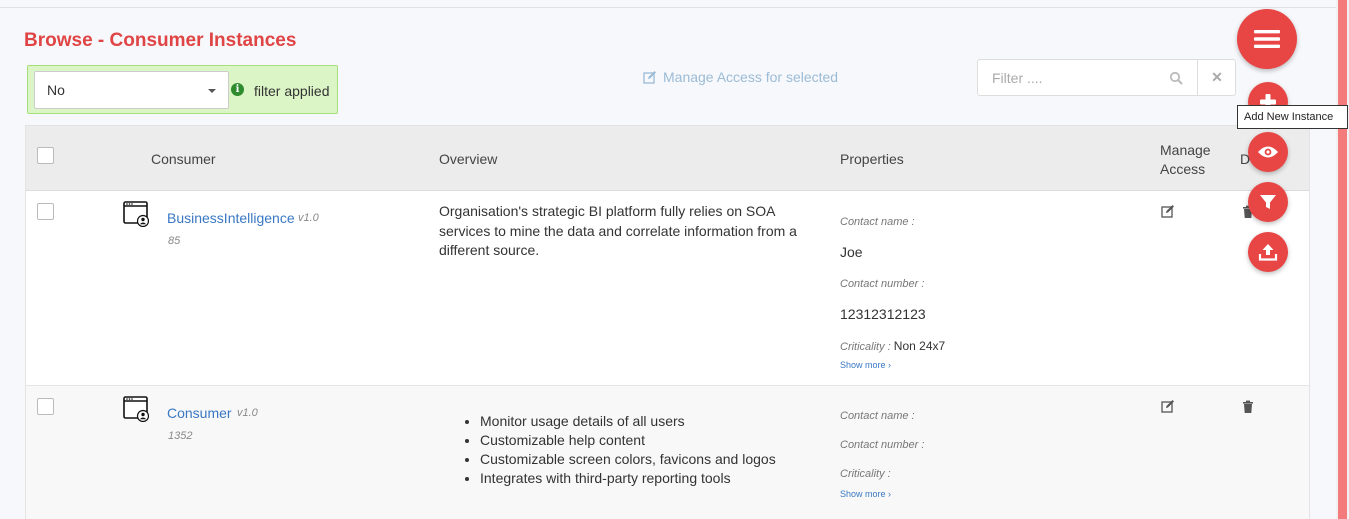 Image resolution: width=1349 pixels, height=519 pixels. Describe the element at coordinates (652, 421) in the screenshot. I see `list-item: Monitor usage details of all users` at that location.